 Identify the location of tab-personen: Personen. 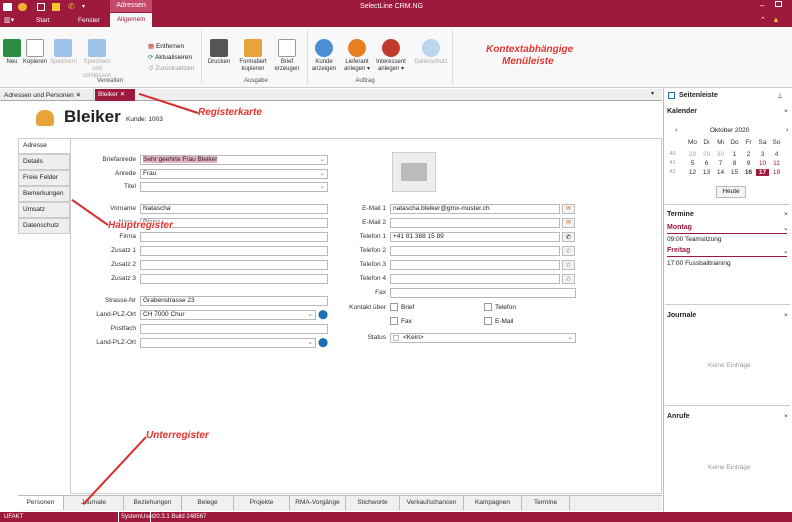
(41, 503).